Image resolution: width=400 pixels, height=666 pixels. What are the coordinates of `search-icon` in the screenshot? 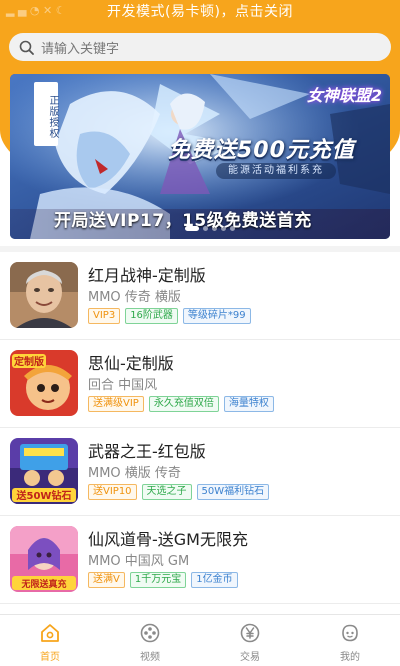 It's located at (26, 47).